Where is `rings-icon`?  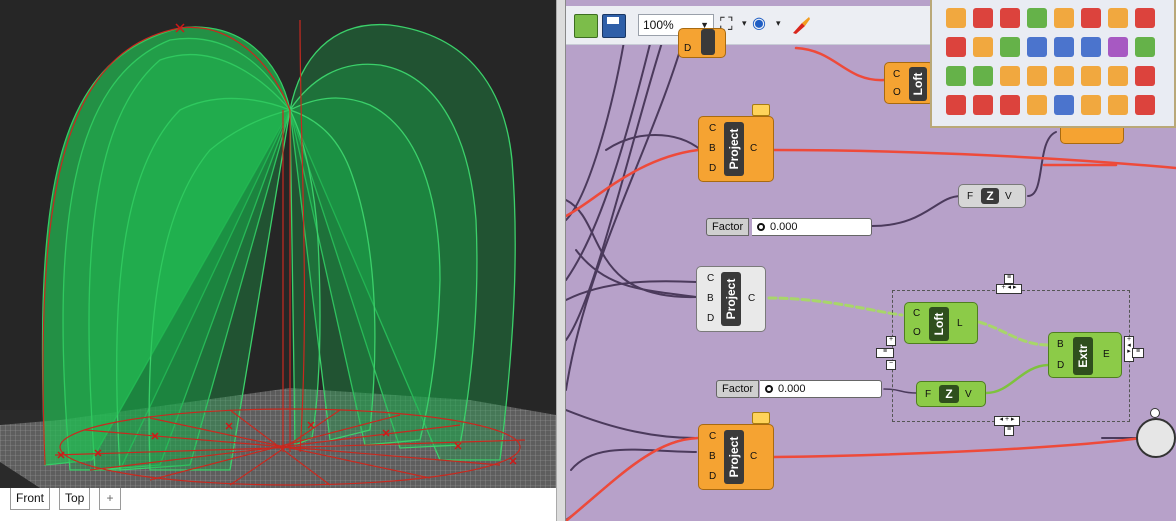
rings-icon is located at coordinates (1010, 76).